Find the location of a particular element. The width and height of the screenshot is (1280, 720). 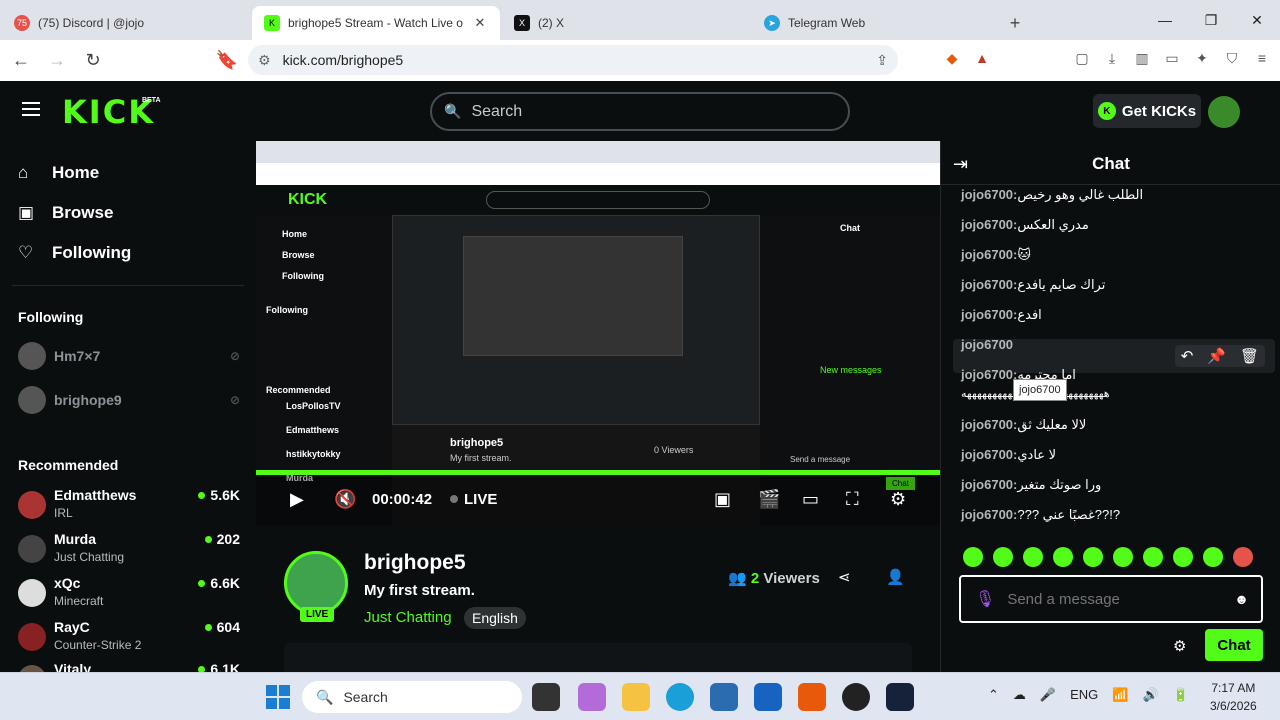

chat-message: jojo6700:لالا معليك ثق is located at coordinates (1023, 425).